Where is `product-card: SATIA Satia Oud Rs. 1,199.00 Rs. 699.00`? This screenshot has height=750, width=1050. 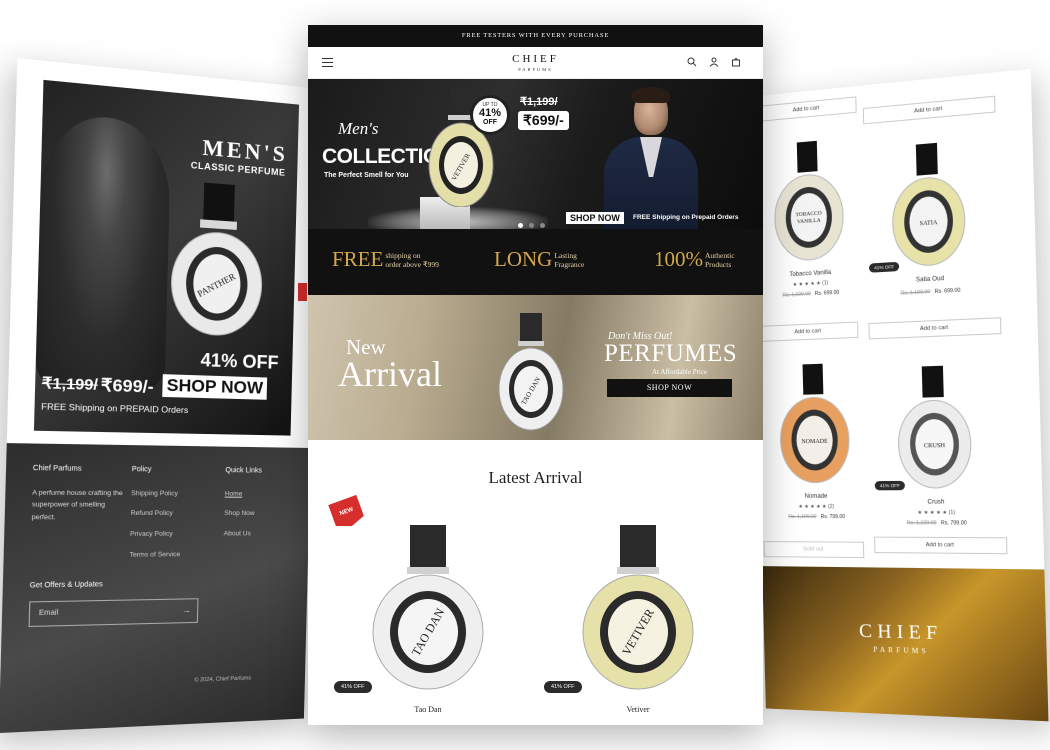
product-card: SATIA Satia Oud Rs. 1,199.00 Rs. 699.00 is located at coordinates (929, 222).